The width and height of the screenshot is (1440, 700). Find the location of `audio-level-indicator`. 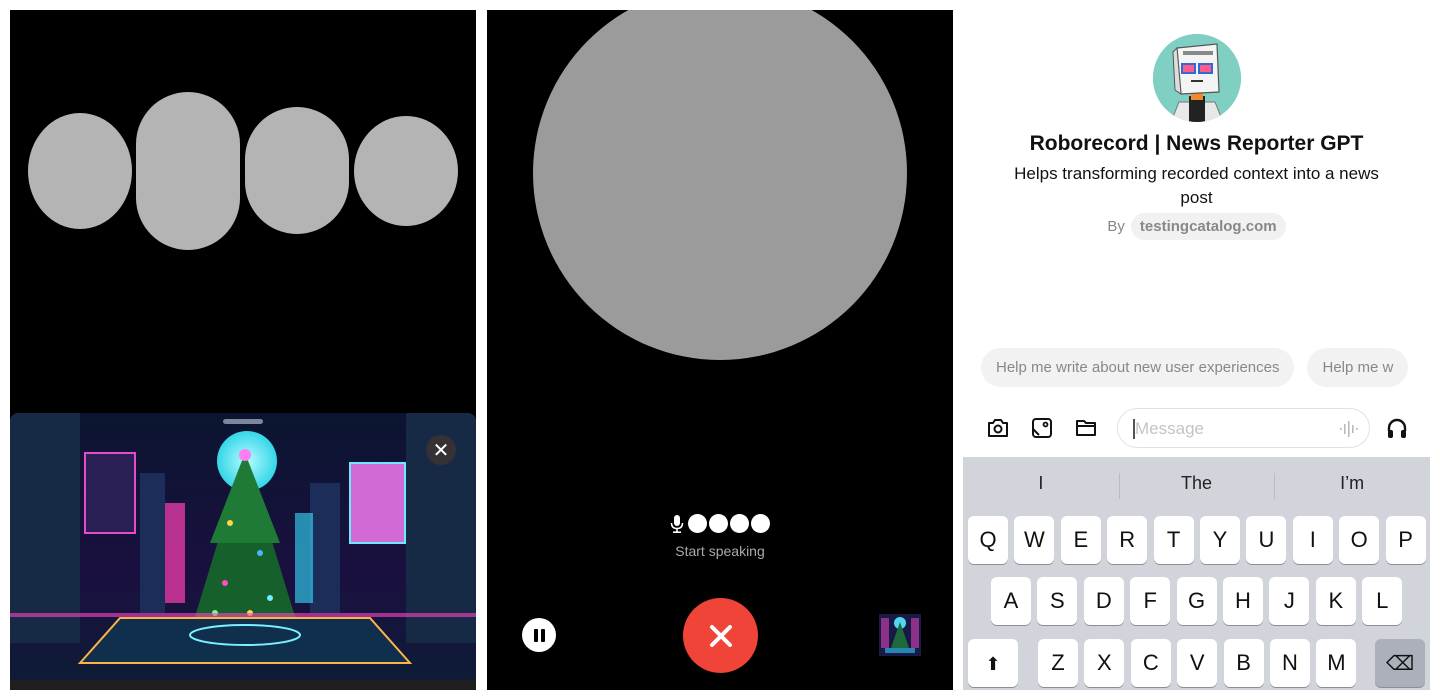

audio-level-indicator is located at coordinates (720, 523).